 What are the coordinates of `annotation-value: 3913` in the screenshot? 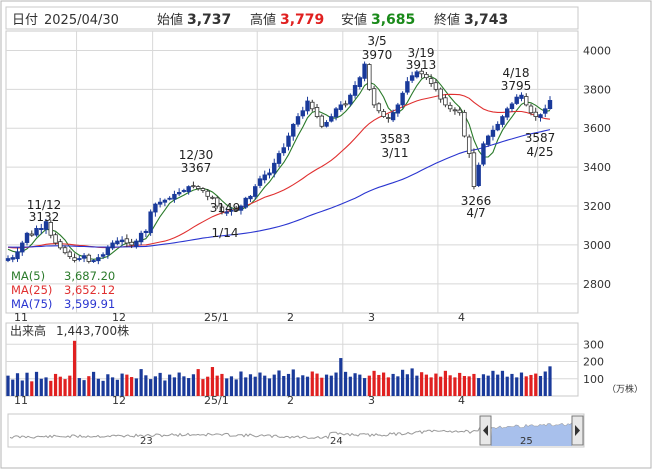 It's located at (421, 65).